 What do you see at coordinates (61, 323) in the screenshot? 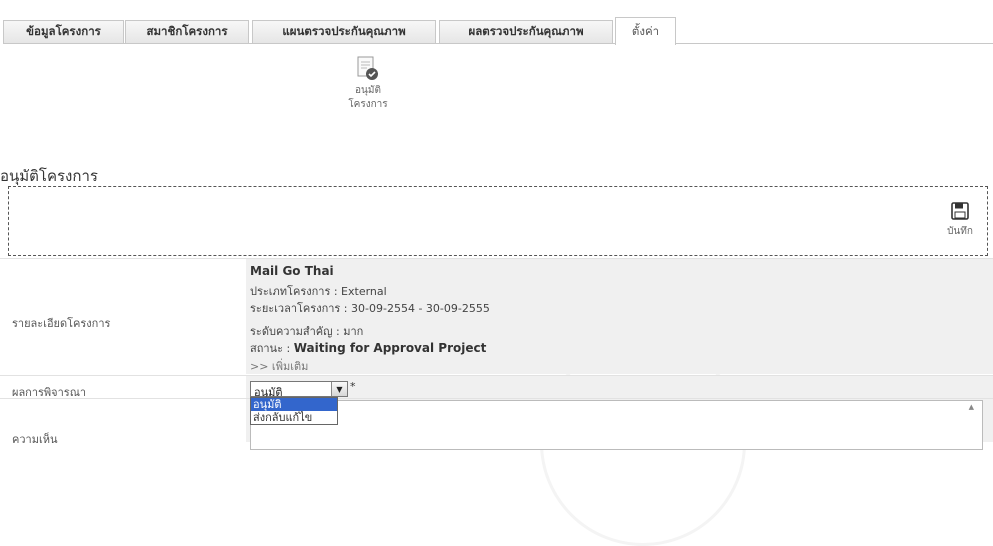
I see `details-label: รายละเอียดโครงการ` at bounding box center [61, 323].